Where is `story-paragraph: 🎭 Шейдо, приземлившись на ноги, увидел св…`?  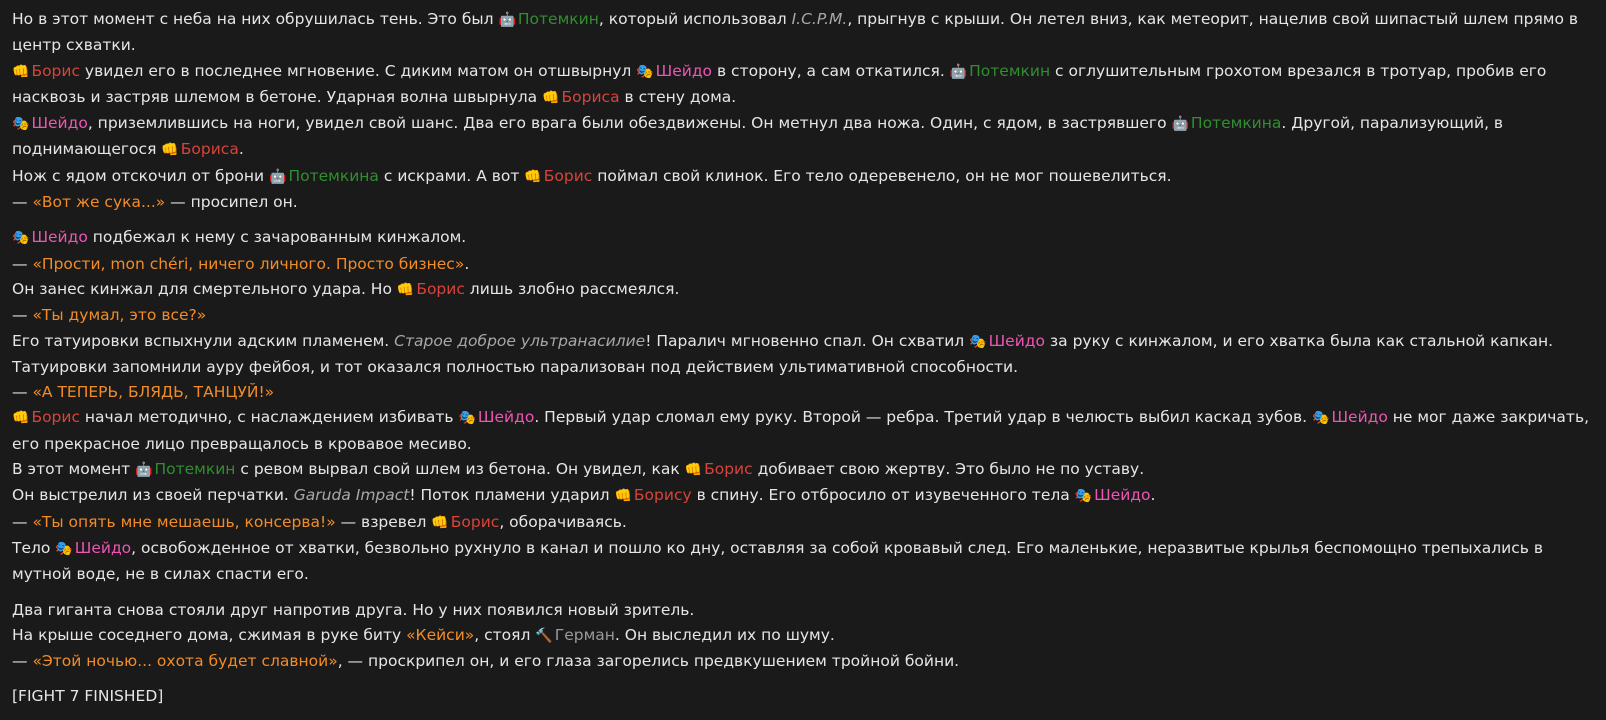 story-paragraph: 🎭 Шейдо, приземлившись на ноги, увидел св… is located at coordinates (803, 137).